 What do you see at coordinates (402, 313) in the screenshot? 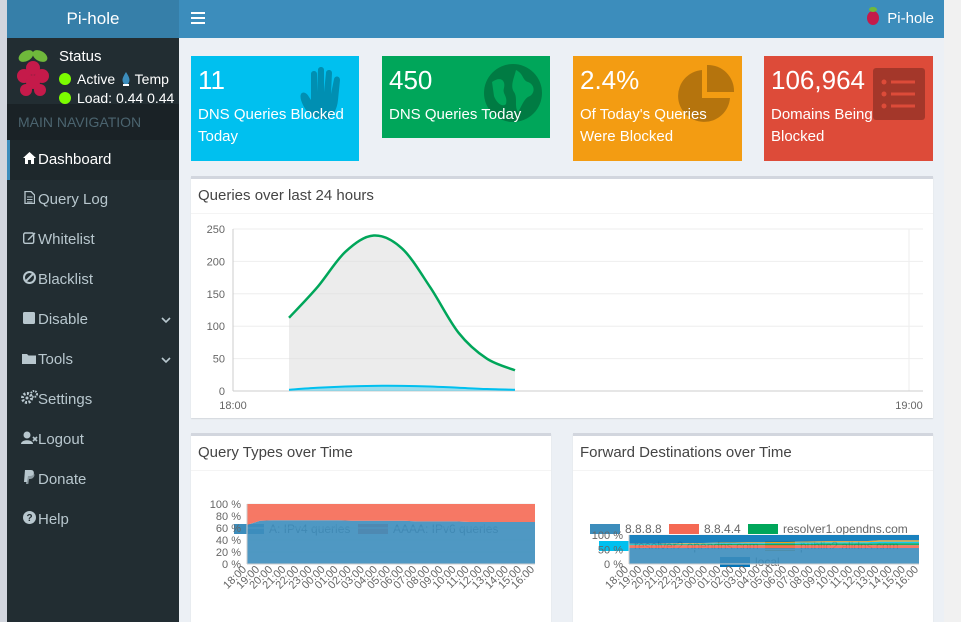
I see `total-queries-area` at bounding box center [402, 313].